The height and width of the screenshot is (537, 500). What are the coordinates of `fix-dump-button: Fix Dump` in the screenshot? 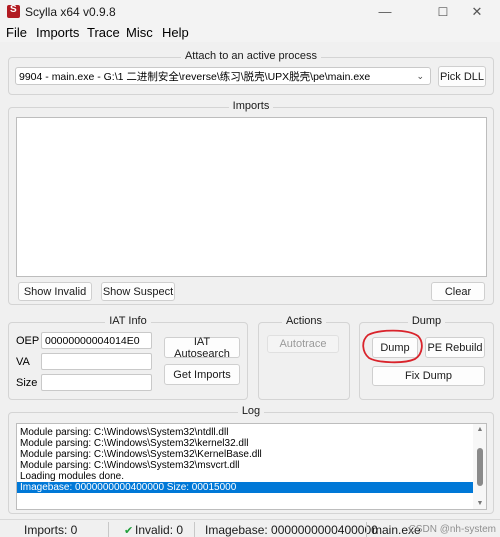 It's located at (428, 376).